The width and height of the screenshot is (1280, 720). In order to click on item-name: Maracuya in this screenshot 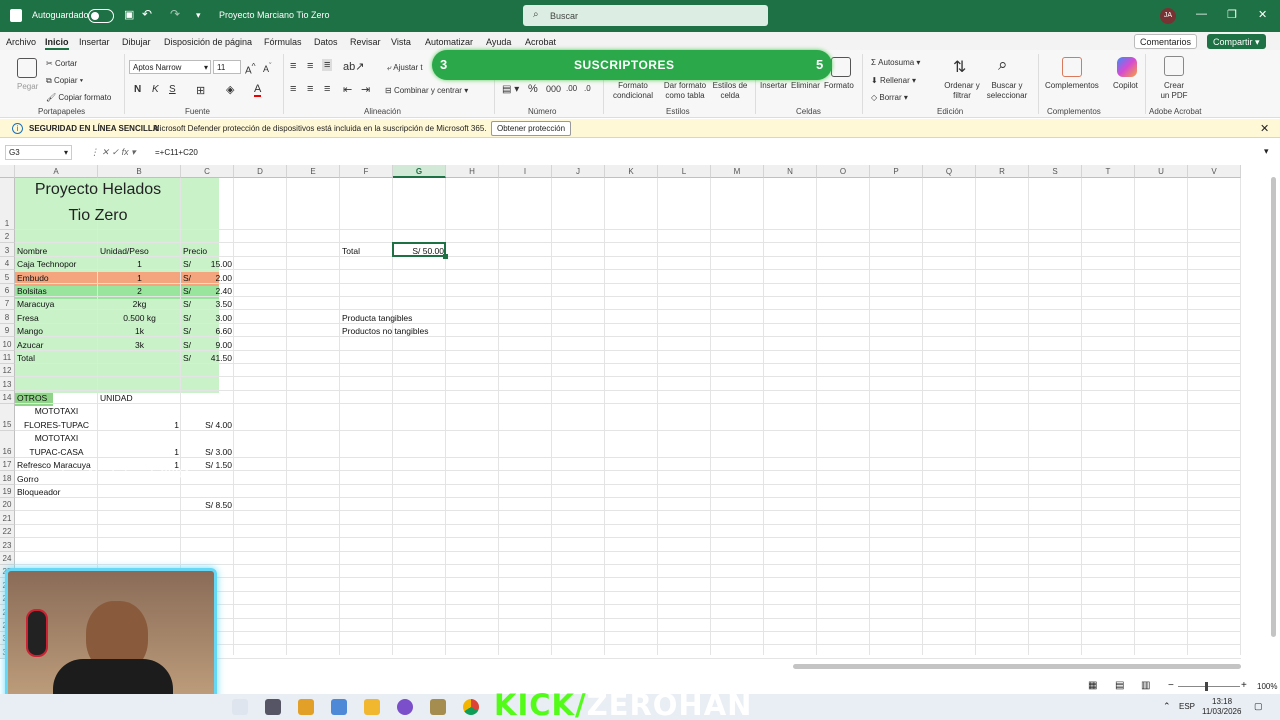, I will do `click(56, 304)`.